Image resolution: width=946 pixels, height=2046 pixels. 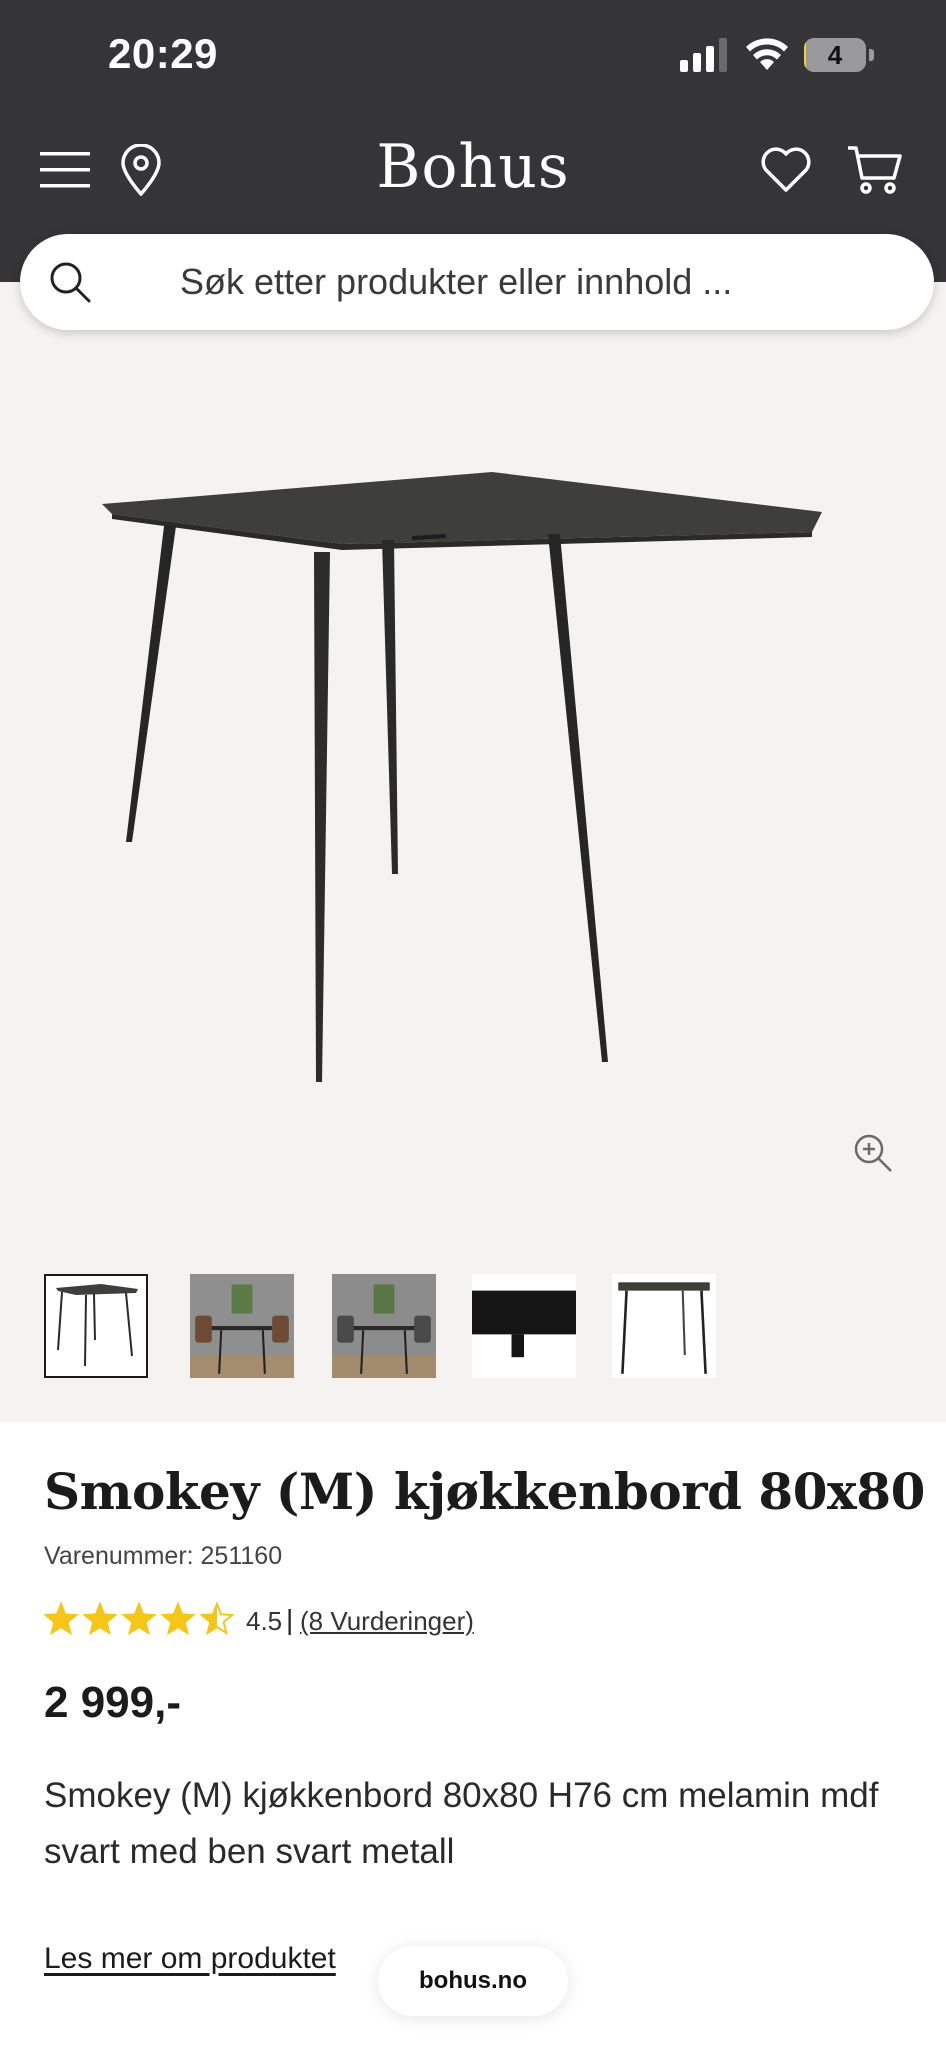 I want to click on thumbnail-detail-icon, so click(x=524, y=1326).